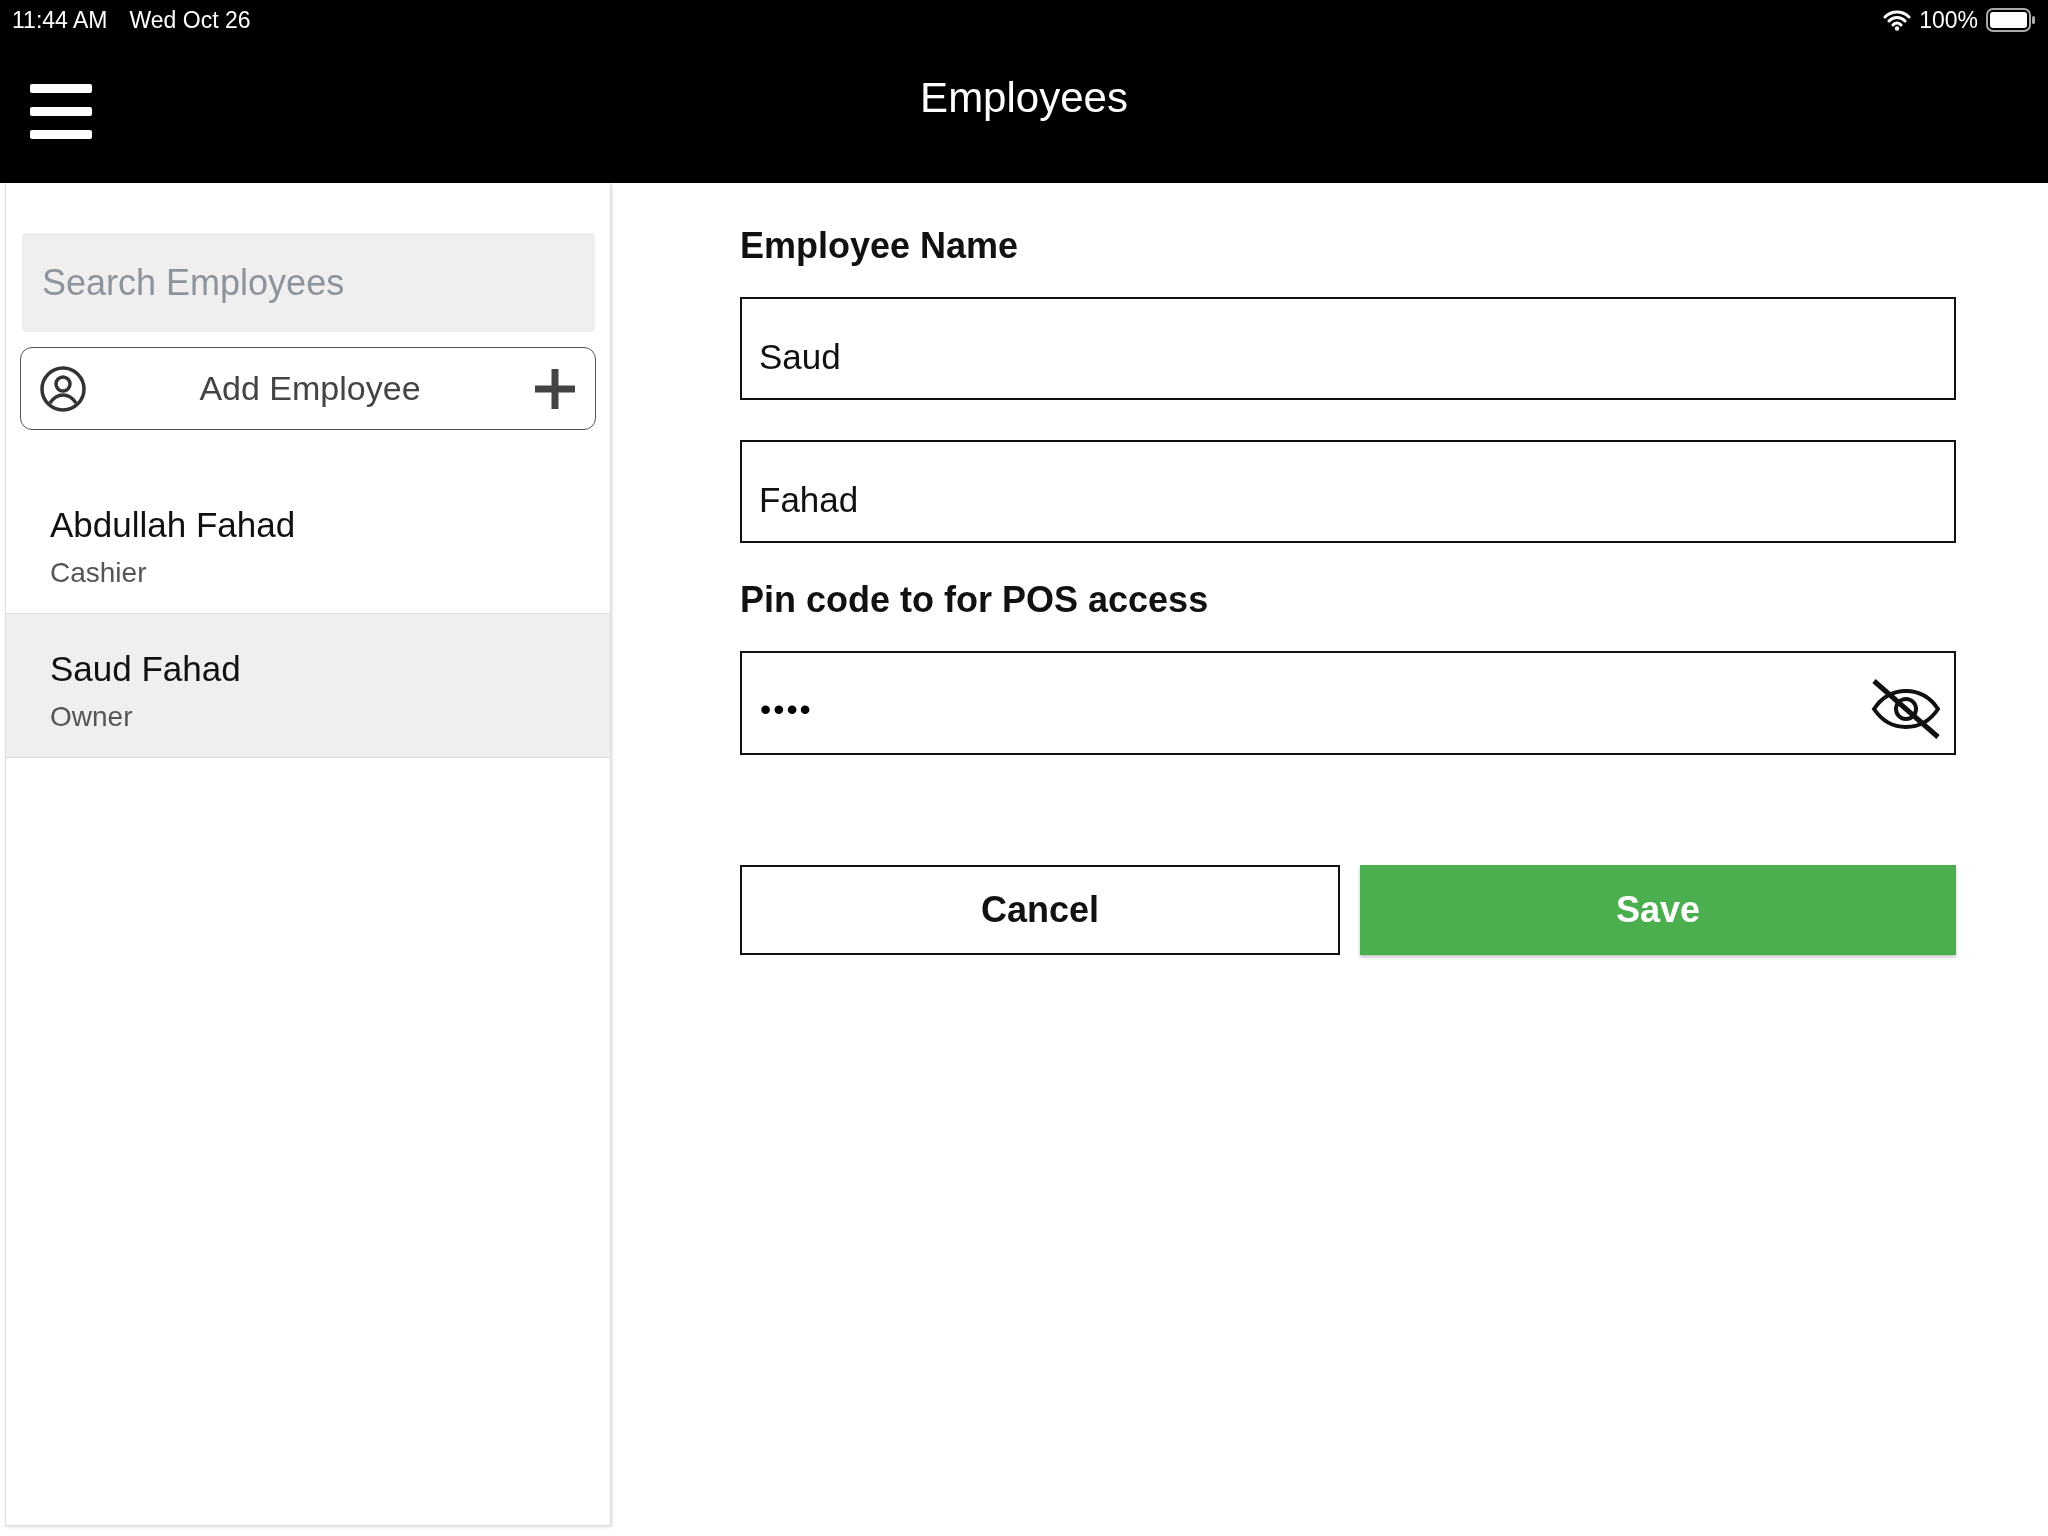  I want to click on add-employee-button: Add Employee, so click(308, 388).